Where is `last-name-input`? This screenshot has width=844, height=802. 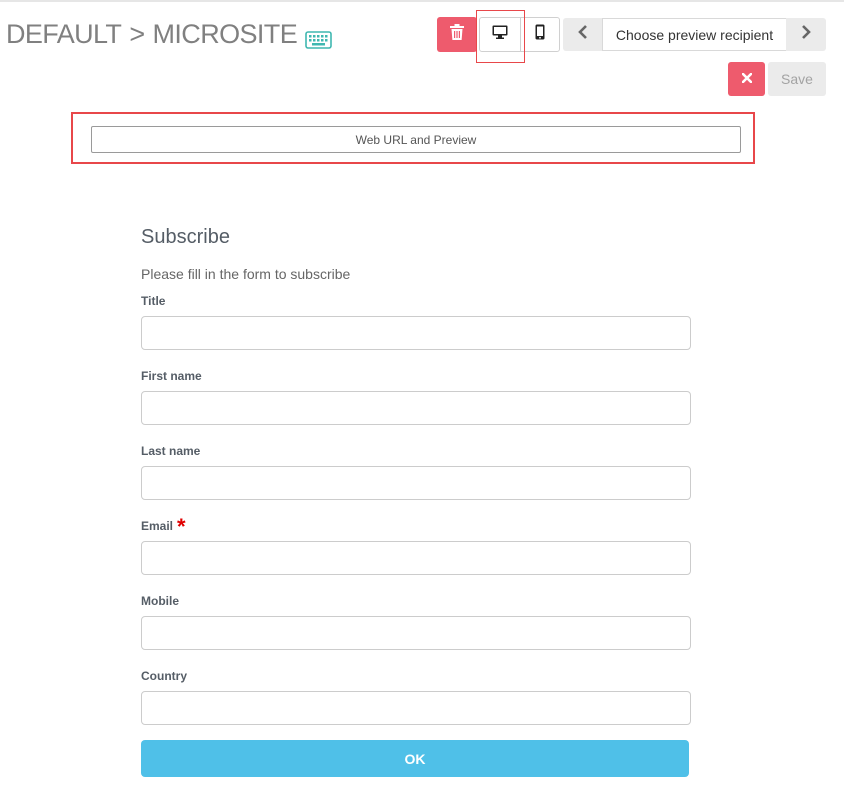 last-name-input is located at coordinates (416, 483).